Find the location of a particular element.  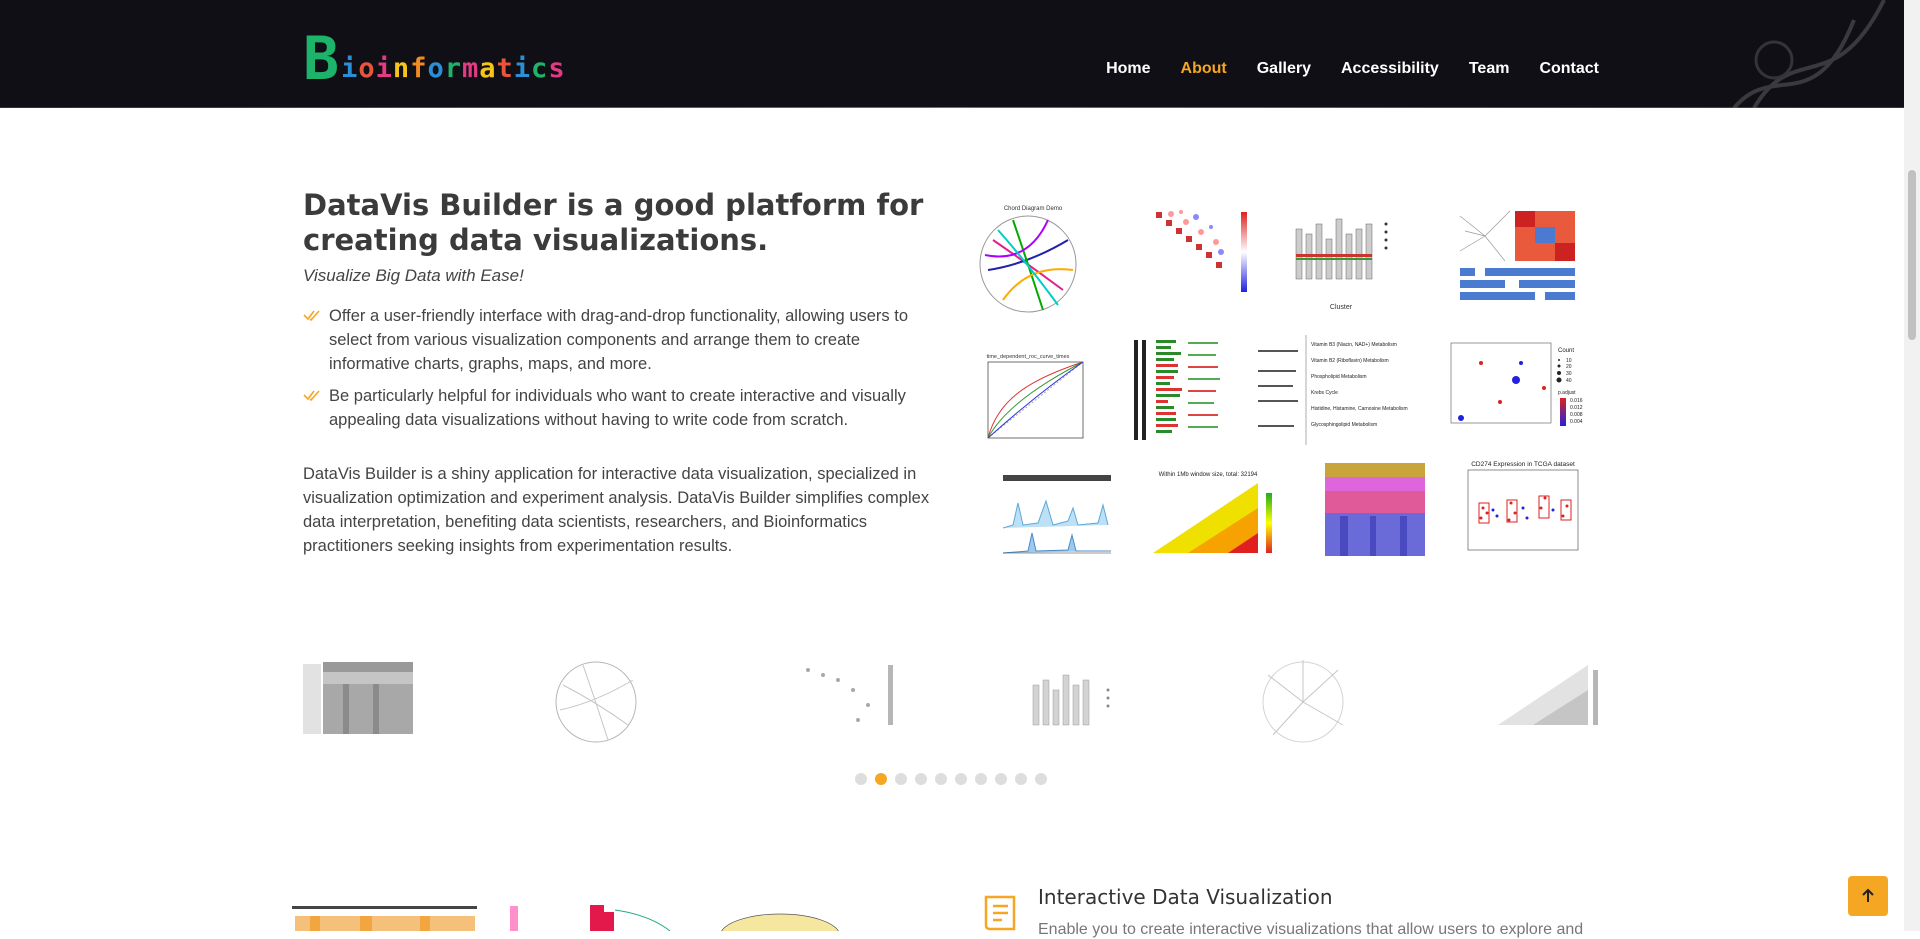

back-to-top-button is located at coordinates (1868, 896).